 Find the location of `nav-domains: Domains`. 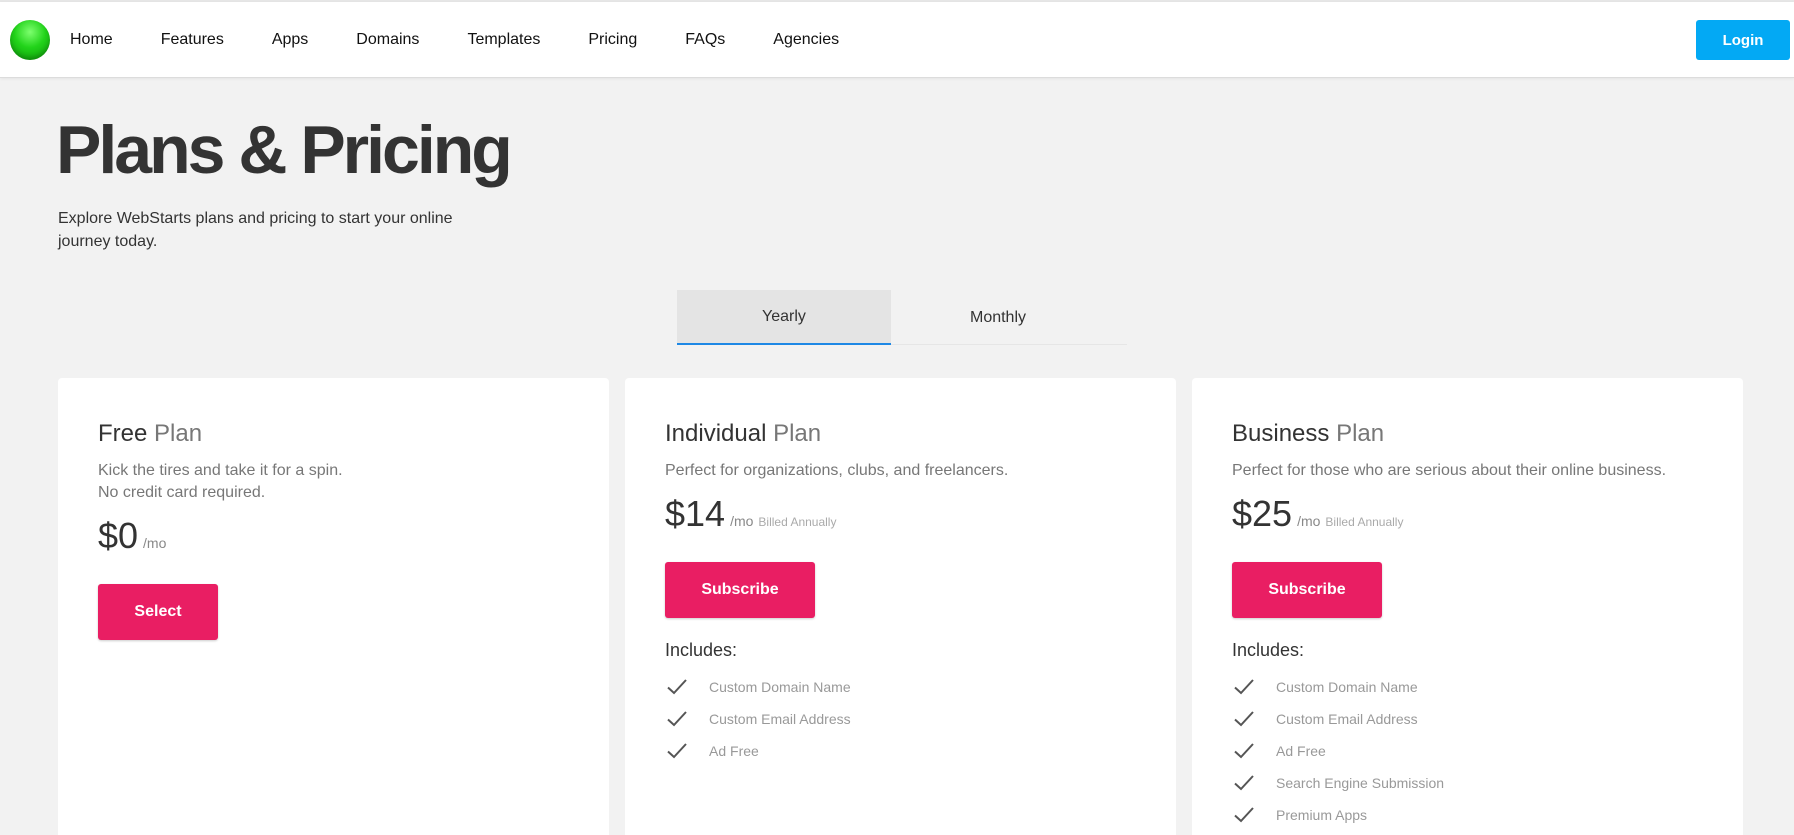

nav-domains: Domains is located at coordinates (387, 40).